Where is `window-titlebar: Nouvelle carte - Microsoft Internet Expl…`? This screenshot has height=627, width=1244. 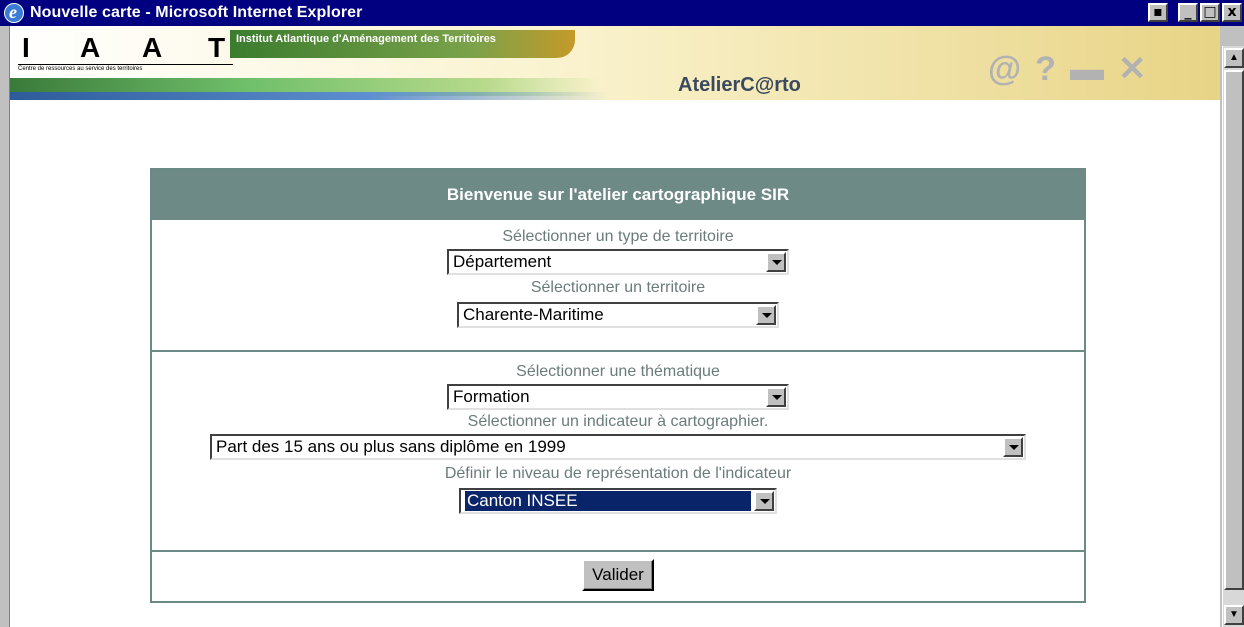 window-titlebar: Nouvelle carte - Microsoft Internet Expl… is located at coordinates (622, 13).